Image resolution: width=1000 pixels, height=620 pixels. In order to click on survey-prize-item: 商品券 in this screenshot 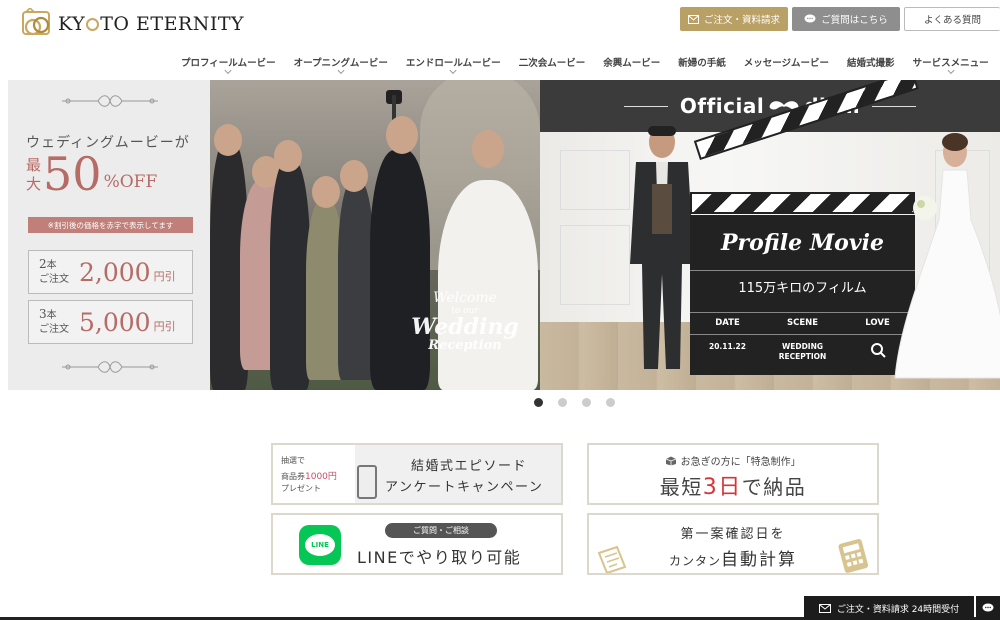, I will do `click(293, 476)`.